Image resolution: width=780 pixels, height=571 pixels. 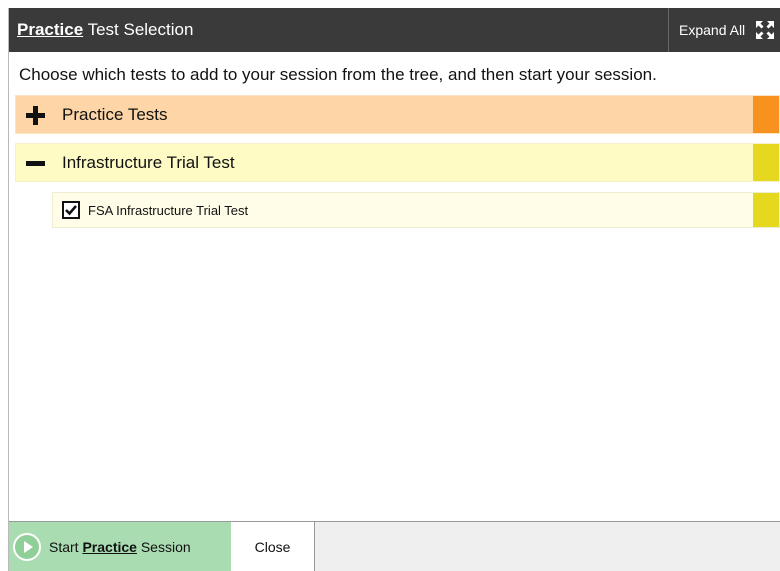 What do you see at coordinates (397, 162) in the screenshot?
I see `tree-node-infrastructure-trial-test: Infrastructure Trial Test` at bounding box center [397, 162].